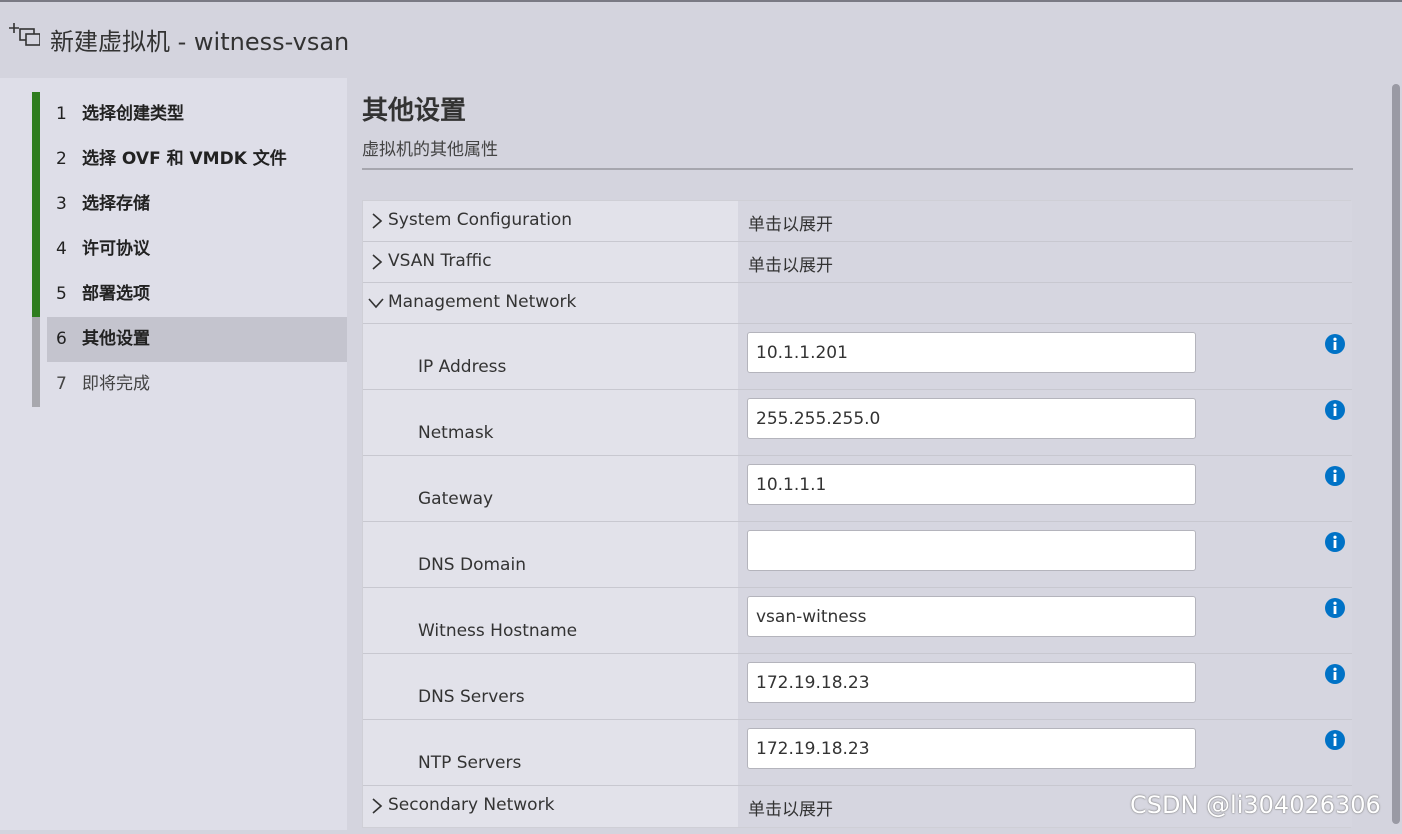 The image size is (1402, 834). What do you see at coordinates (116, 249) in the screenshot?
I see `step-label: 许可协议` at bounding box center [116, 249].